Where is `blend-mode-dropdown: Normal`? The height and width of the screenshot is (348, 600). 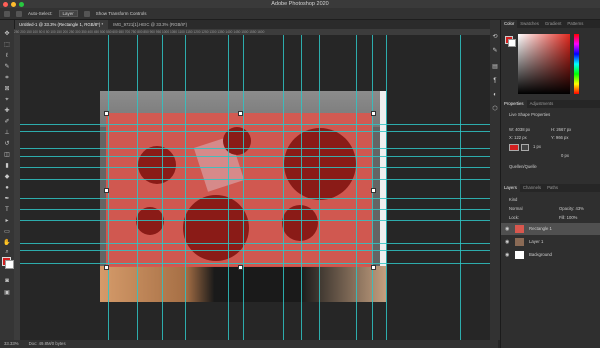
blend-mode-dropdown: Normal is located at coordinates (516, 208).